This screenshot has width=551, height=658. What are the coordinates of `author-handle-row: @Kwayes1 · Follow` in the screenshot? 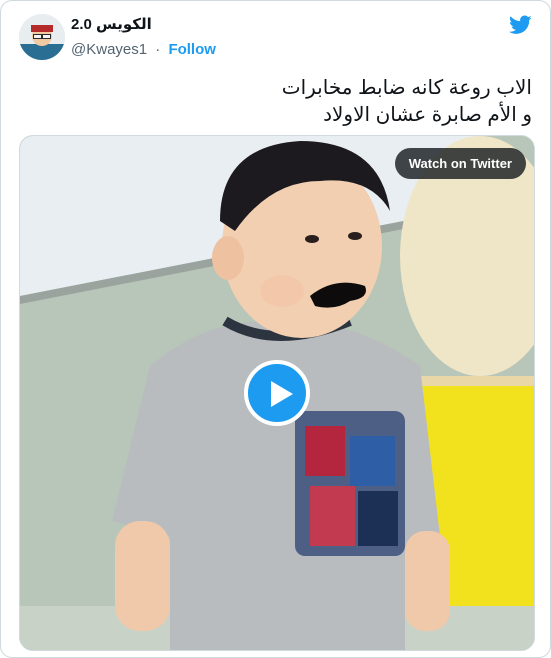 It's located at (143, 49).